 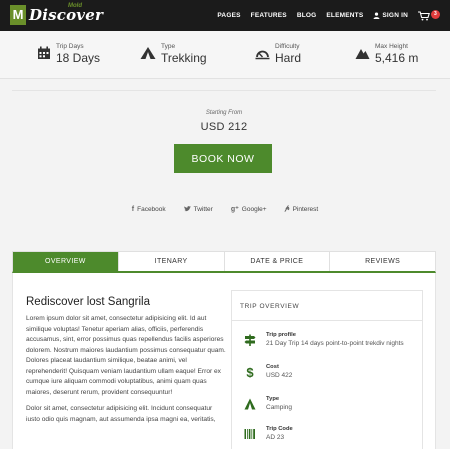 I want to click on nav-link-elements: ELEMENTS, so click(x=344, y=15).